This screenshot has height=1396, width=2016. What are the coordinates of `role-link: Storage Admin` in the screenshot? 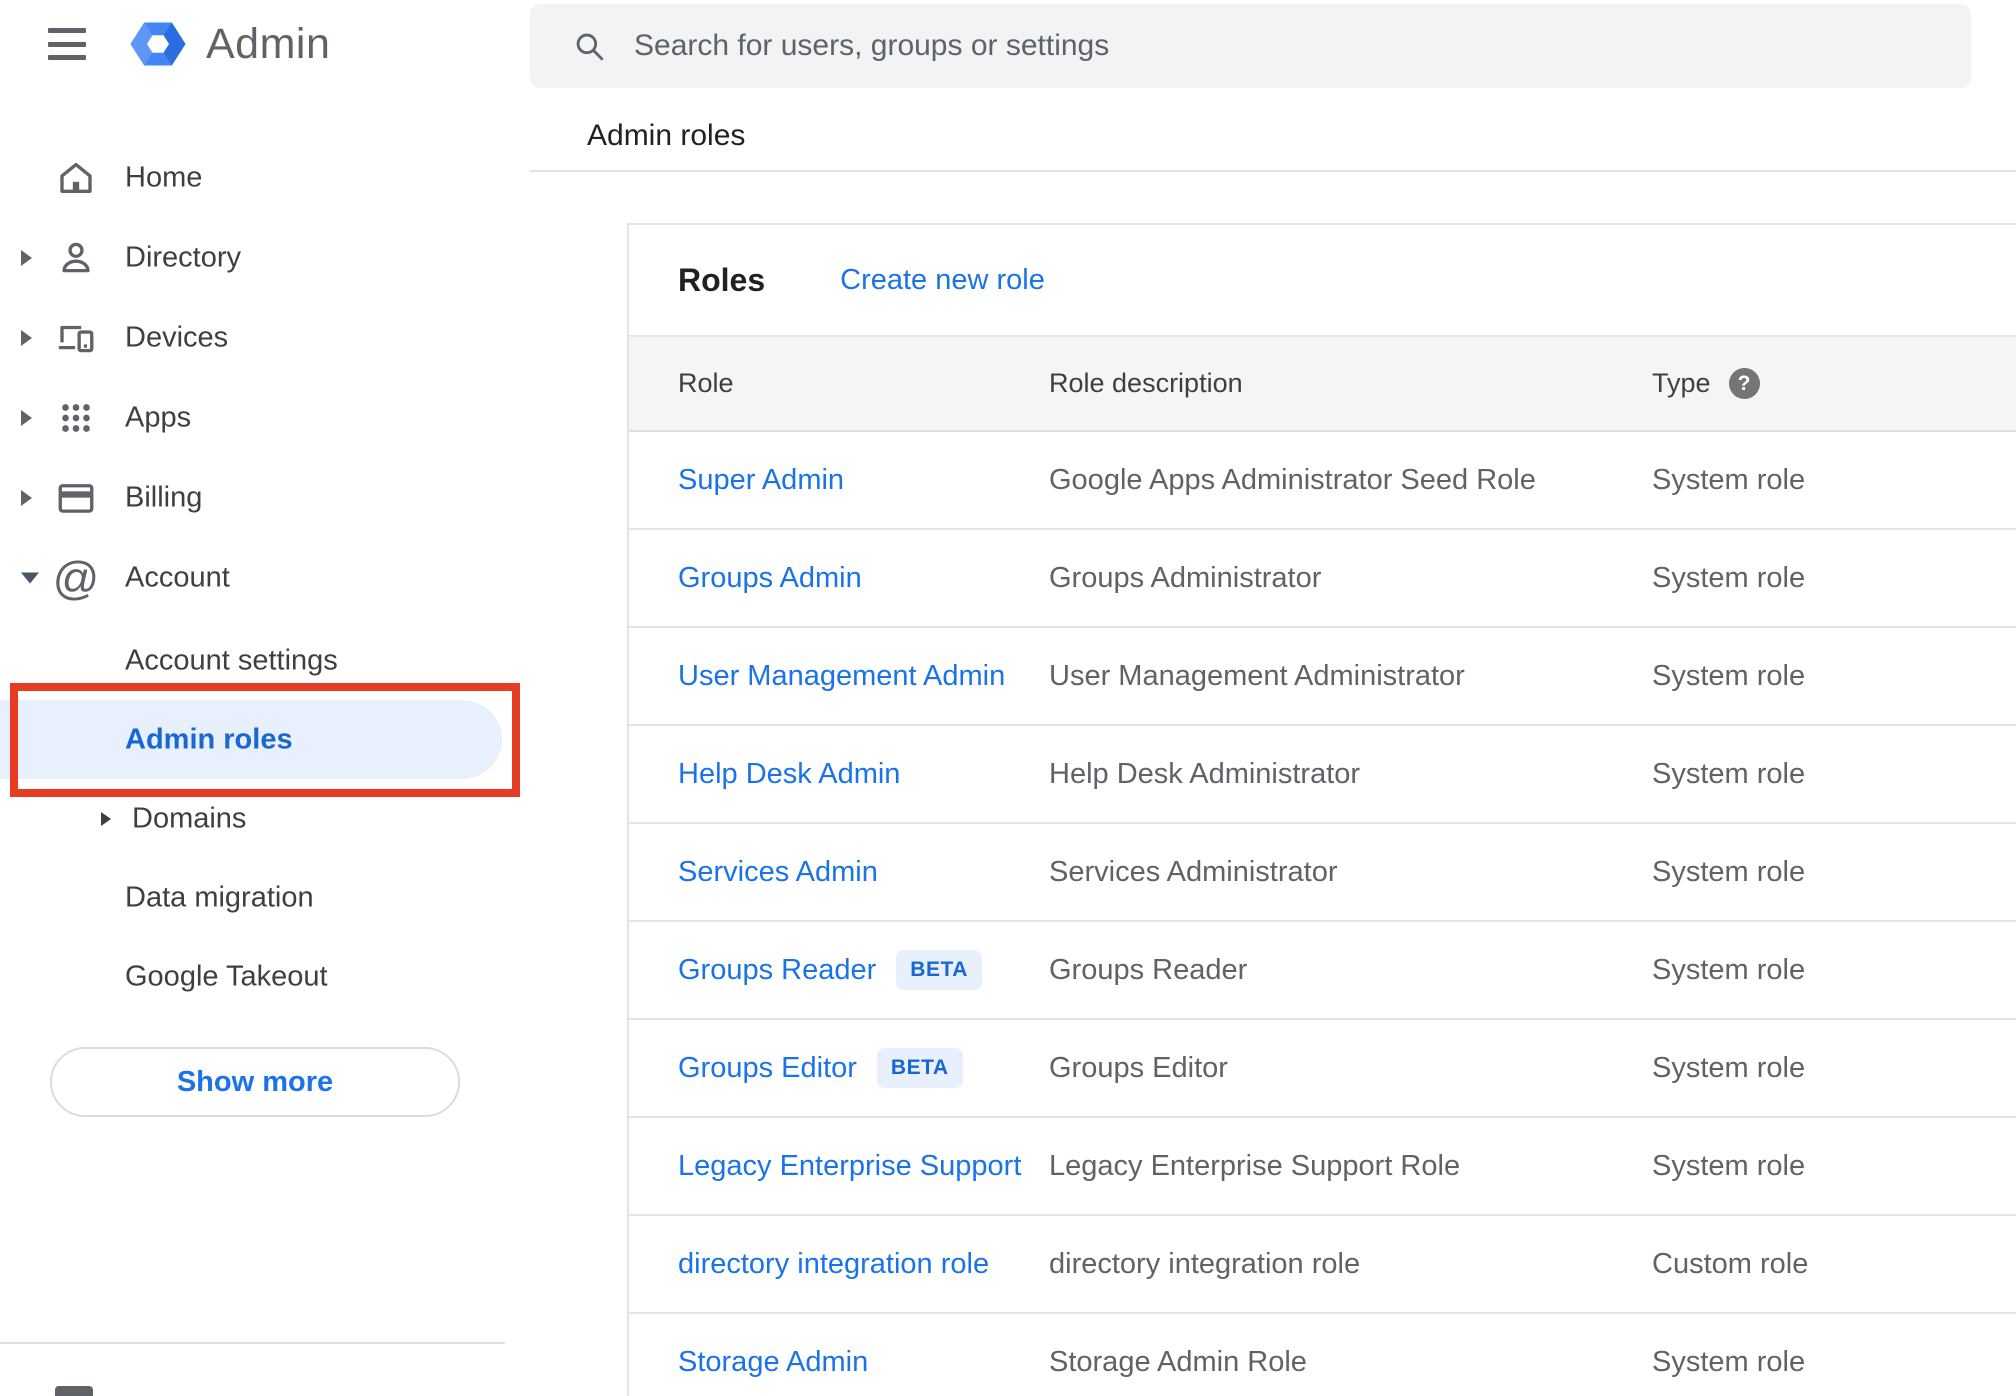 It's located at (773, 1362).